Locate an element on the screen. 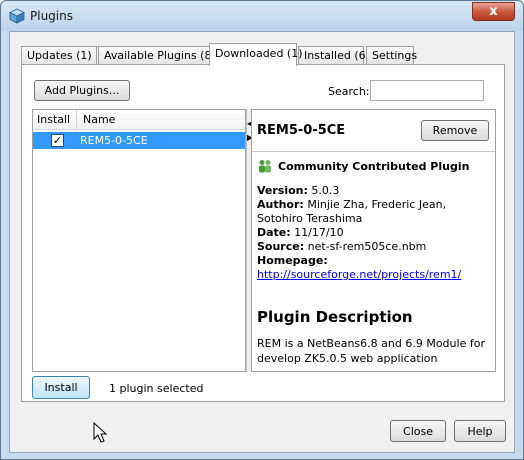 The height and width of the screenshot is (460, 524). author-key: Author: is located at coordinates (280, 204).